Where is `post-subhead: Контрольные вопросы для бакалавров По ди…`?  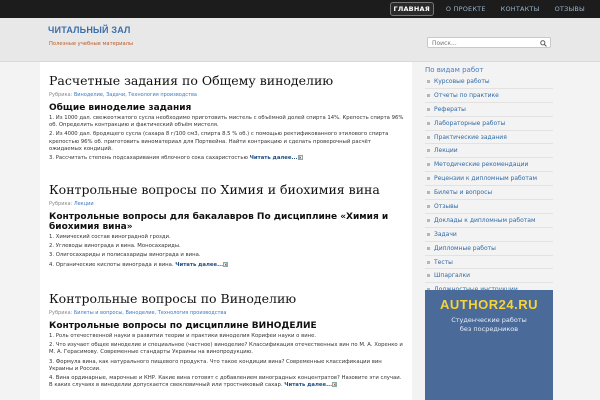 post-subhead: Контрольные вопросы для бакалавров По ди… is located at coordinates (219, 222).